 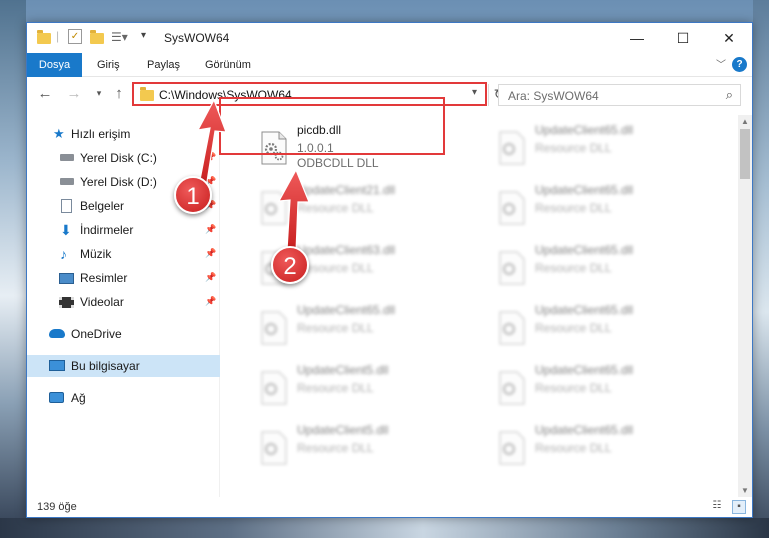 I want to click on item-count: 139 öğe, so click(x=57, y=507).